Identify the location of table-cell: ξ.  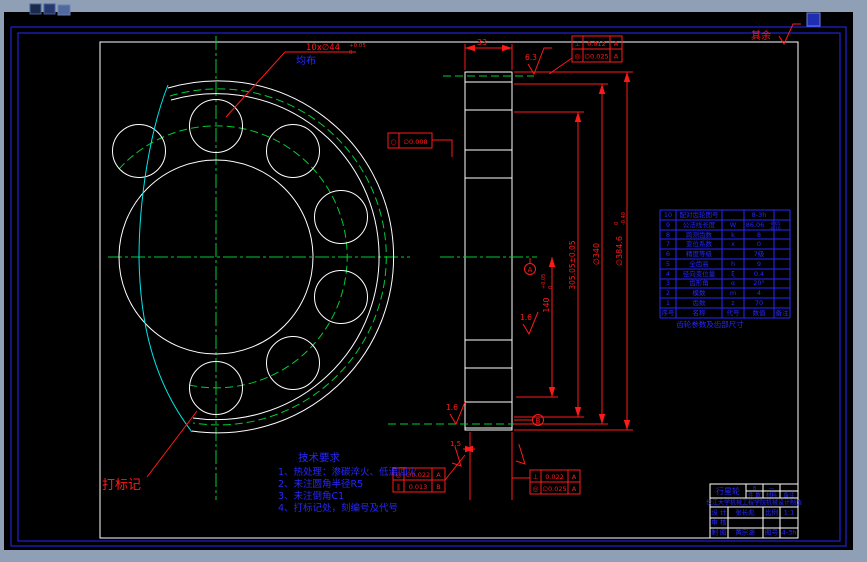
(733, 274).